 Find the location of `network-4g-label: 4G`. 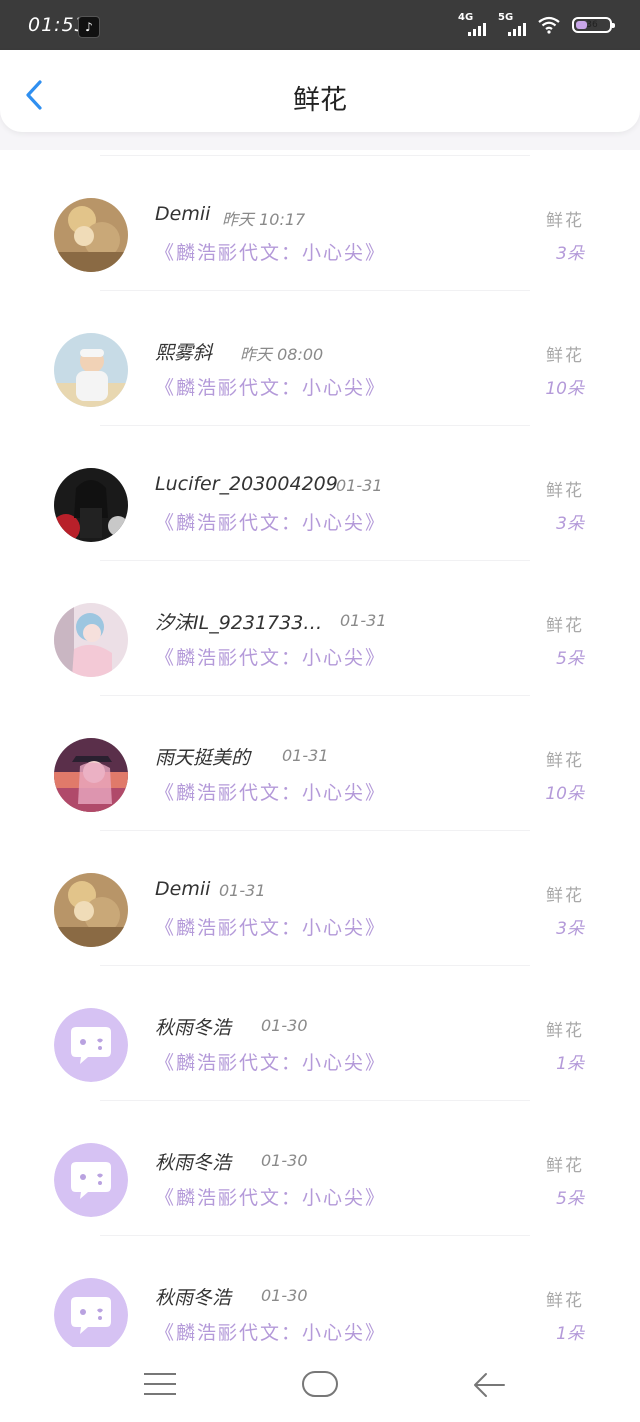

network-4g-label: 4G is located at coordinates (466, 17).